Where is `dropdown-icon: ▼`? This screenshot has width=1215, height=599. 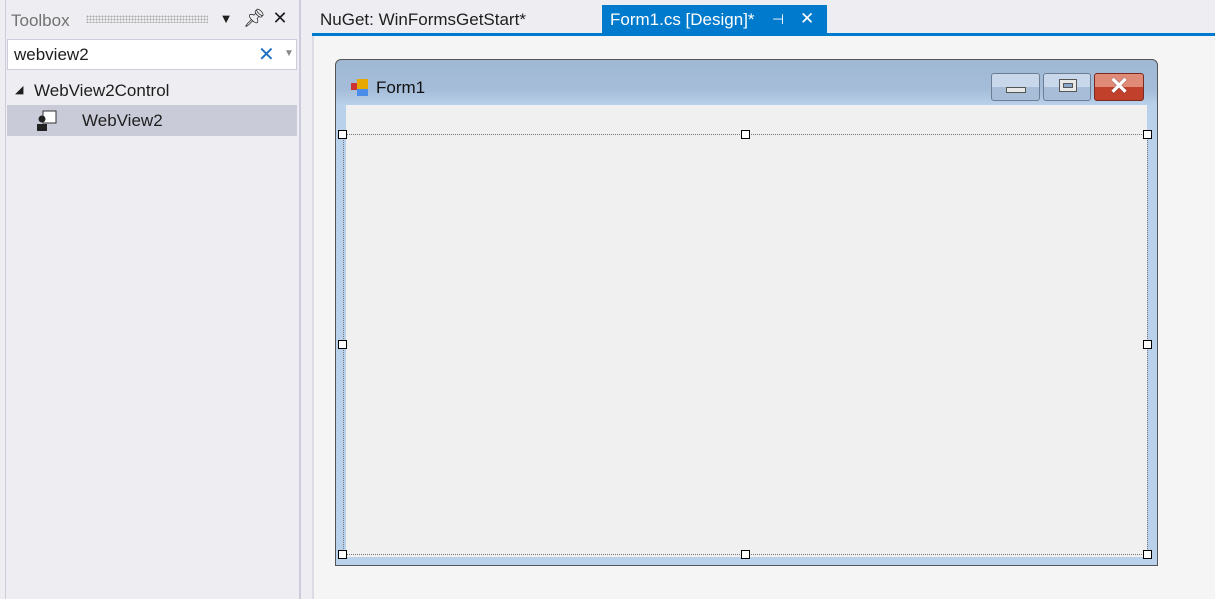
dropdown-icon: ▼ is located at coordinates (226, 18).